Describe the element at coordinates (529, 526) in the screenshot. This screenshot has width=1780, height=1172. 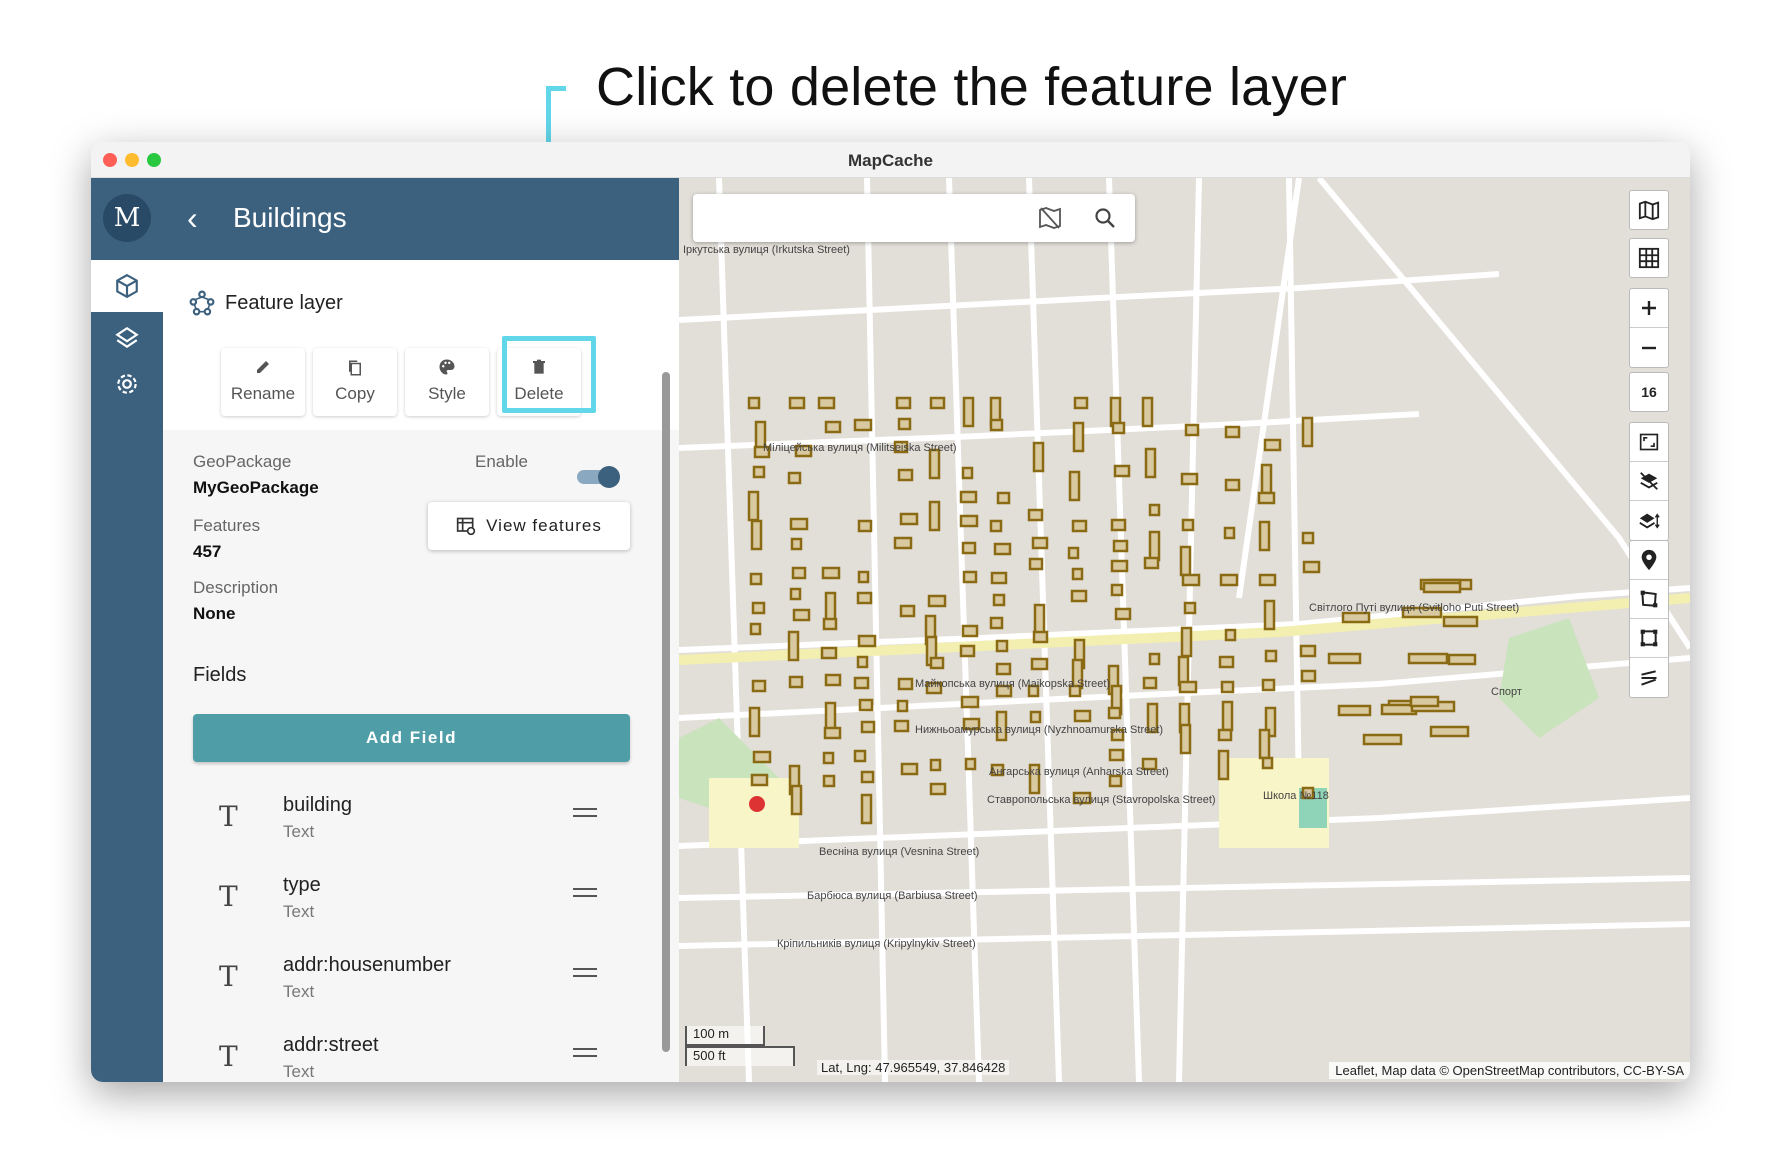
I see `view-features-button: View features` at that location.